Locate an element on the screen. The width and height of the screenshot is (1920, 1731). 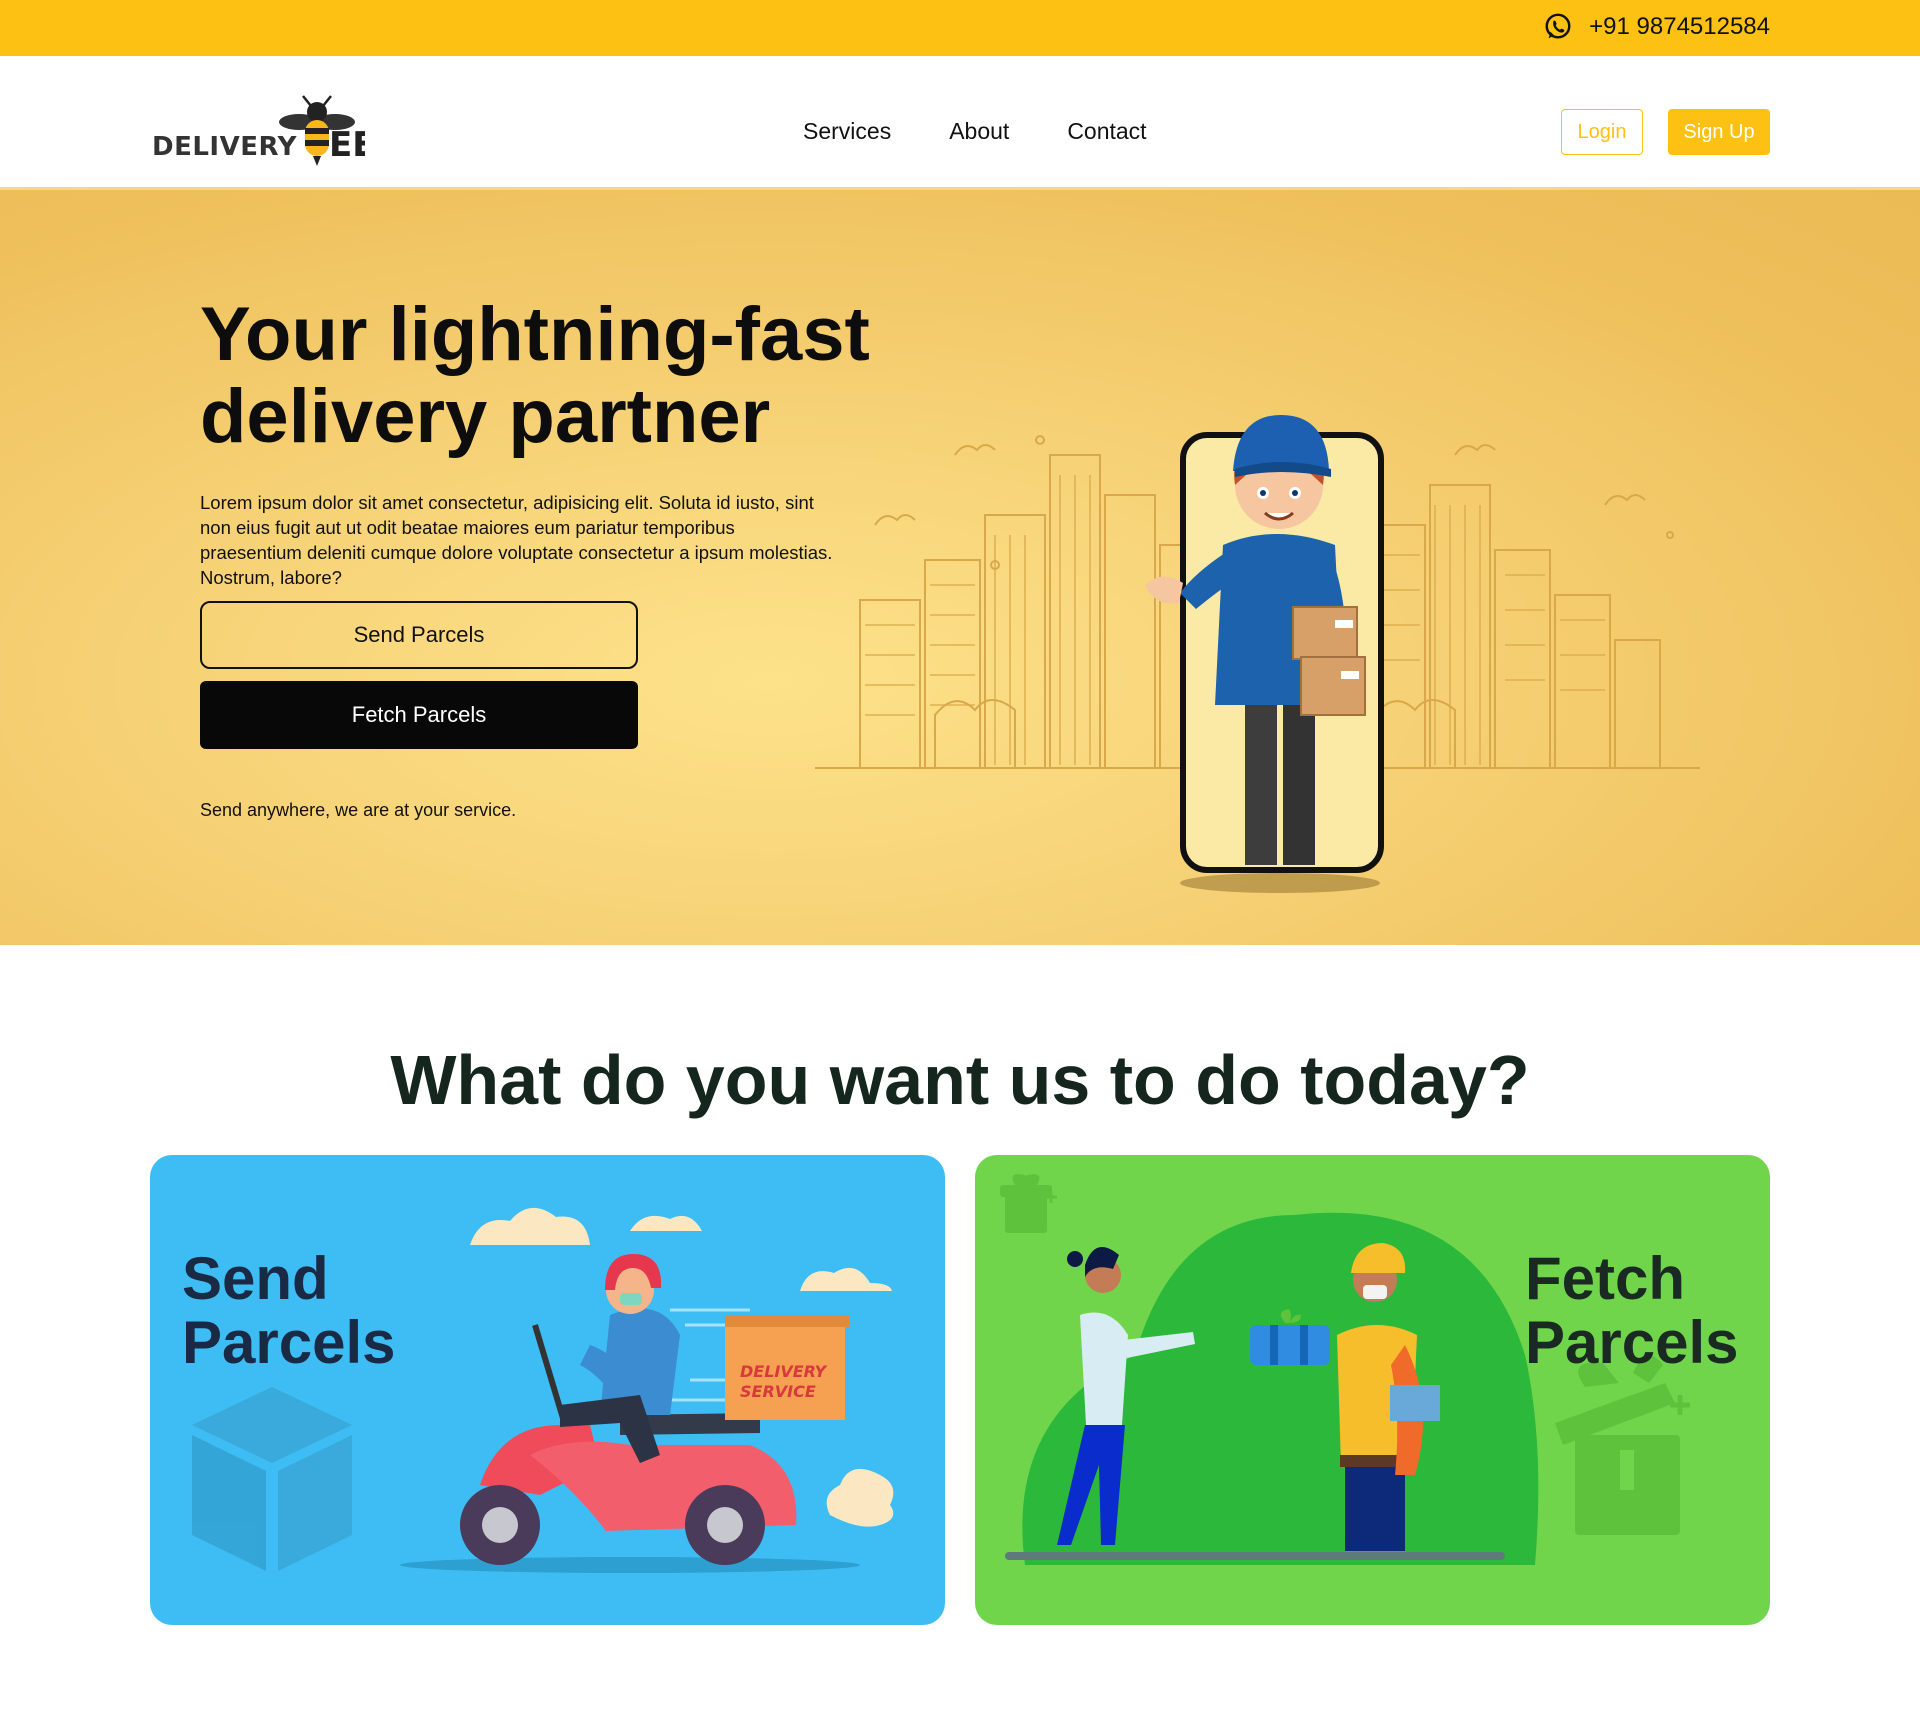
send-parcels-button: Send Parcels is located at coordinates (419, 635).